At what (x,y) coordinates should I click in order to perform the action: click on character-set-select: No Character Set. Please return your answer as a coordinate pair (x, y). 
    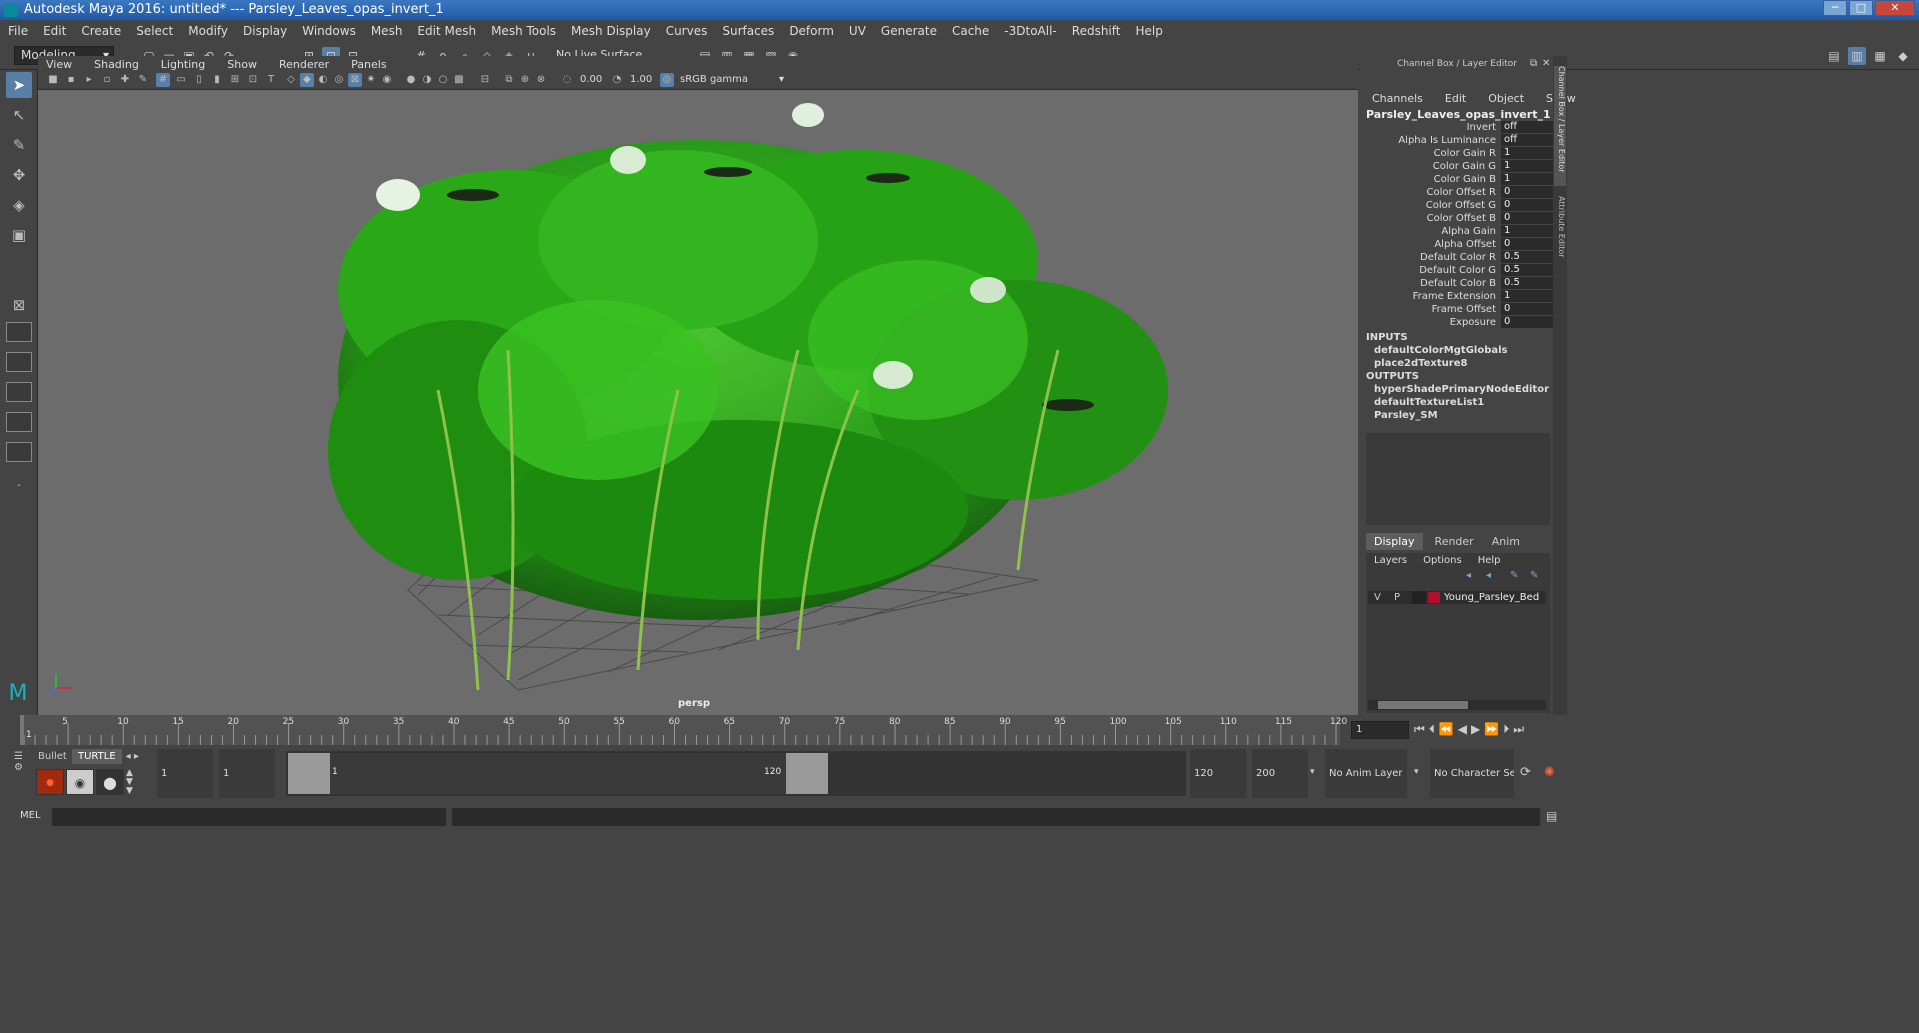
    Looking at the image, I should click on (1472, 773).